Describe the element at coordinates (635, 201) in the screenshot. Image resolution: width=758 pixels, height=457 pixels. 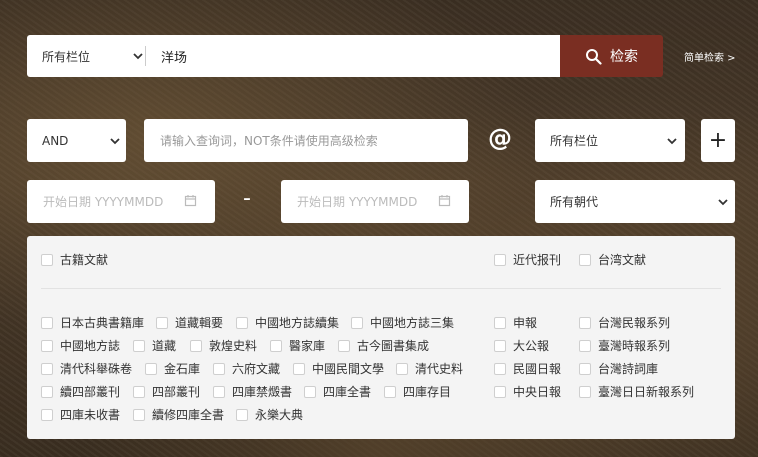
I see `dynasty-select: 所有朝代` at that location.